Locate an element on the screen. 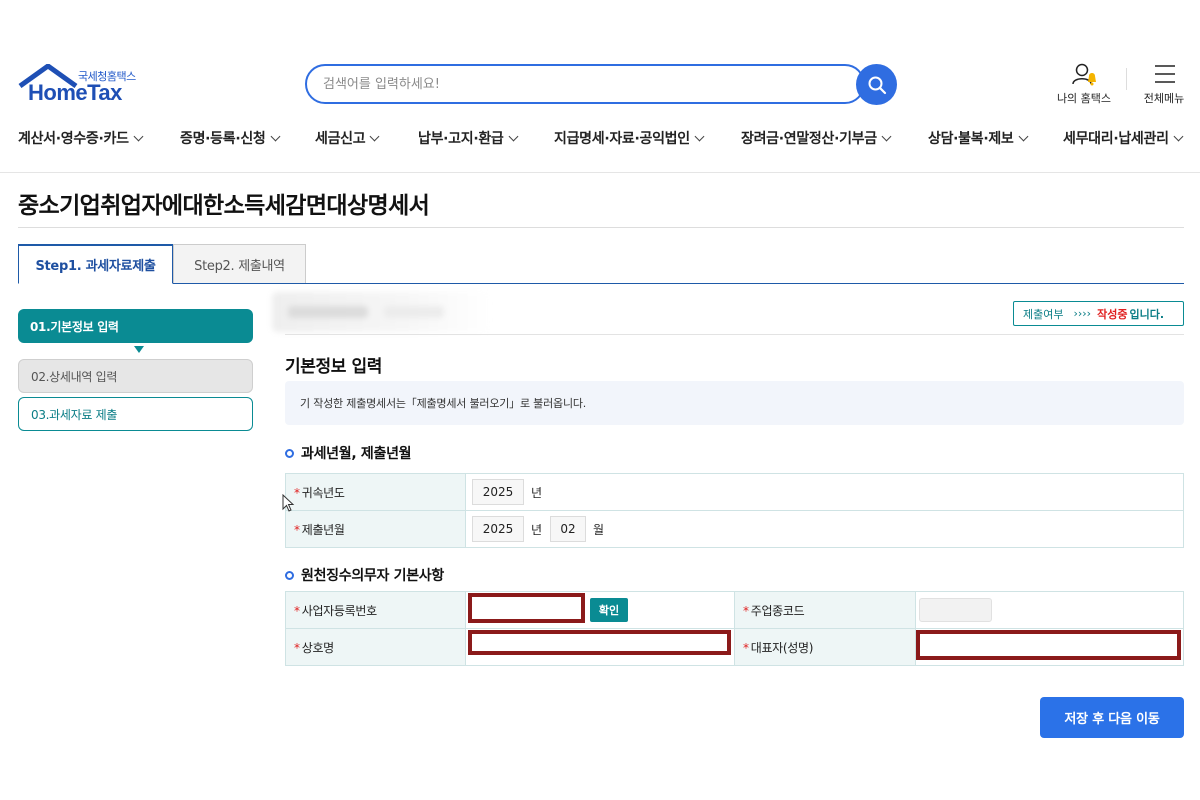 This screenshot has height=800, width=1200. status-suffix: 입니다. is located at coordinates (1147, 314).